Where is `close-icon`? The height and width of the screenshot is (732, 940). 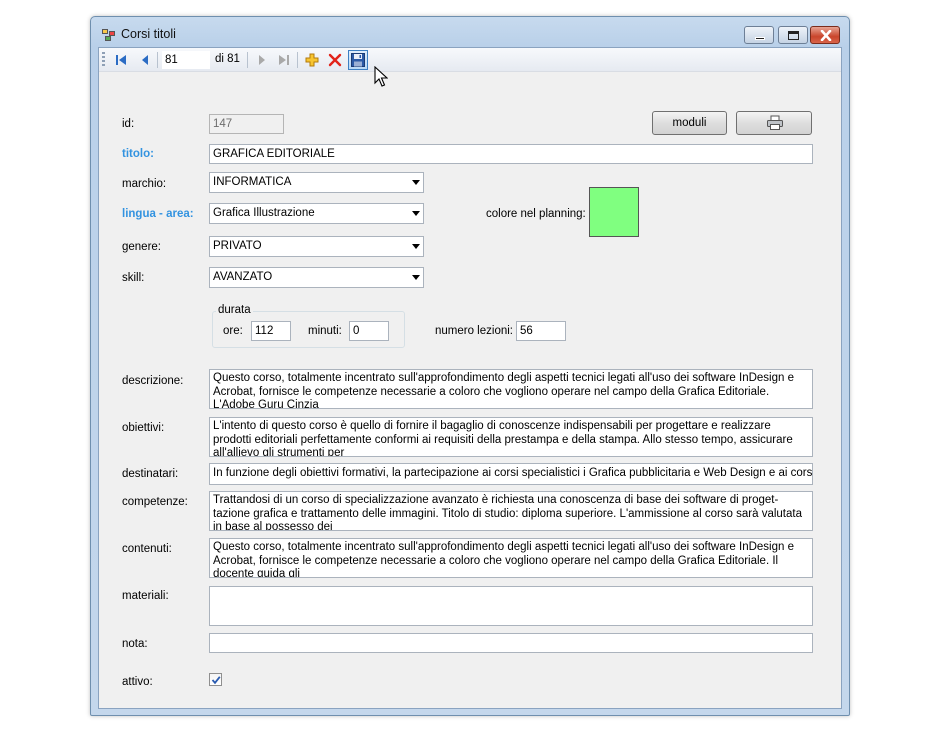
close-icon is located at coordinates (826, 35).